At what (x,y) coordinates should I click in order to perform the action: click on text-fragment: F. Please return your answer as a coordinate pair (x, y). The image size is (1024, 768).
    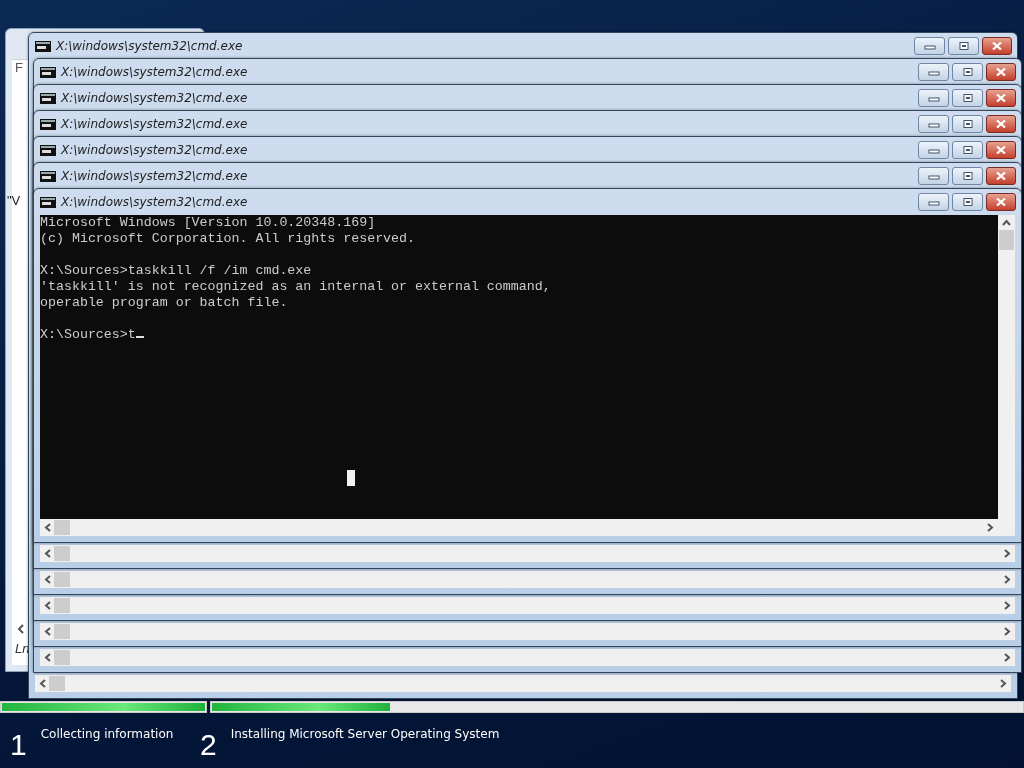
    Looking at the image, I should click on (19, 67).